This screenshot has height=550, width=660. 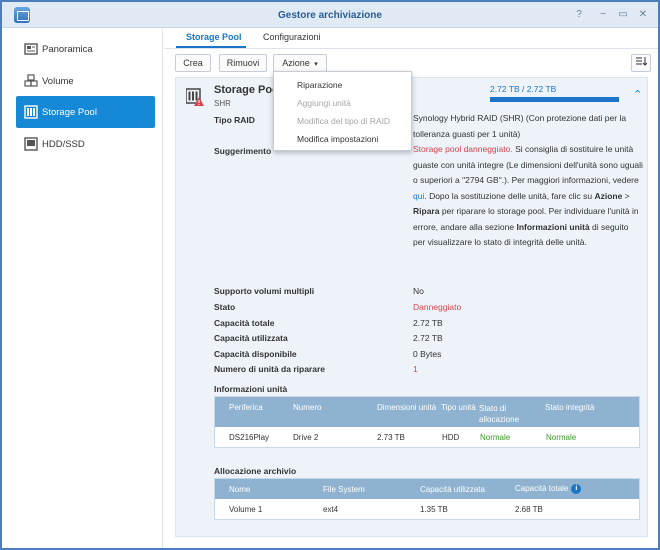 What do you see at coordinates (569, 407) in the screenshot?
I see `column-header: Stato integrità` at bounding box center [569, 407].